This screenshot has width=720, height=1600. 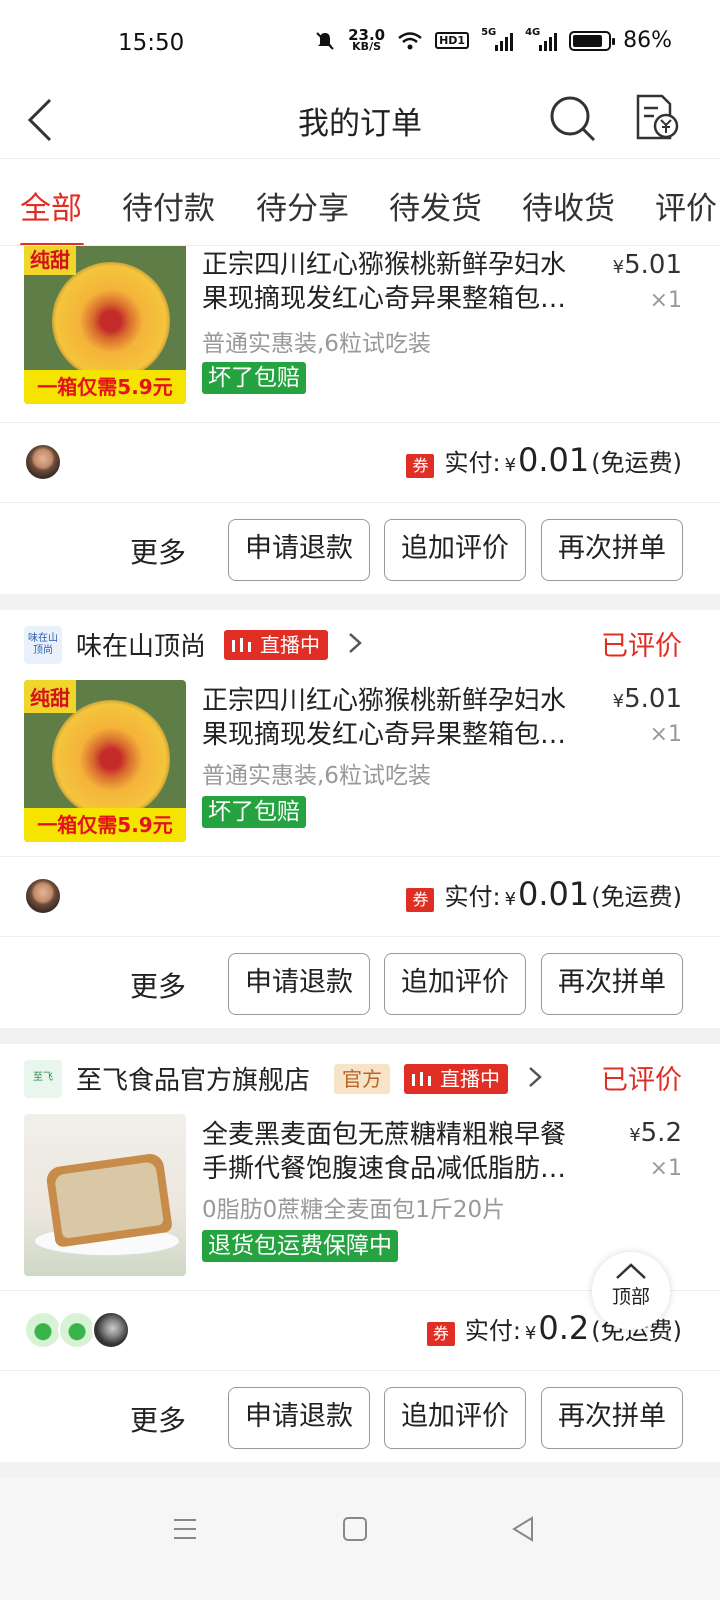 I want to click on shop-name: 至飞食品官方旗舰店, so click(x=193, y=1078).